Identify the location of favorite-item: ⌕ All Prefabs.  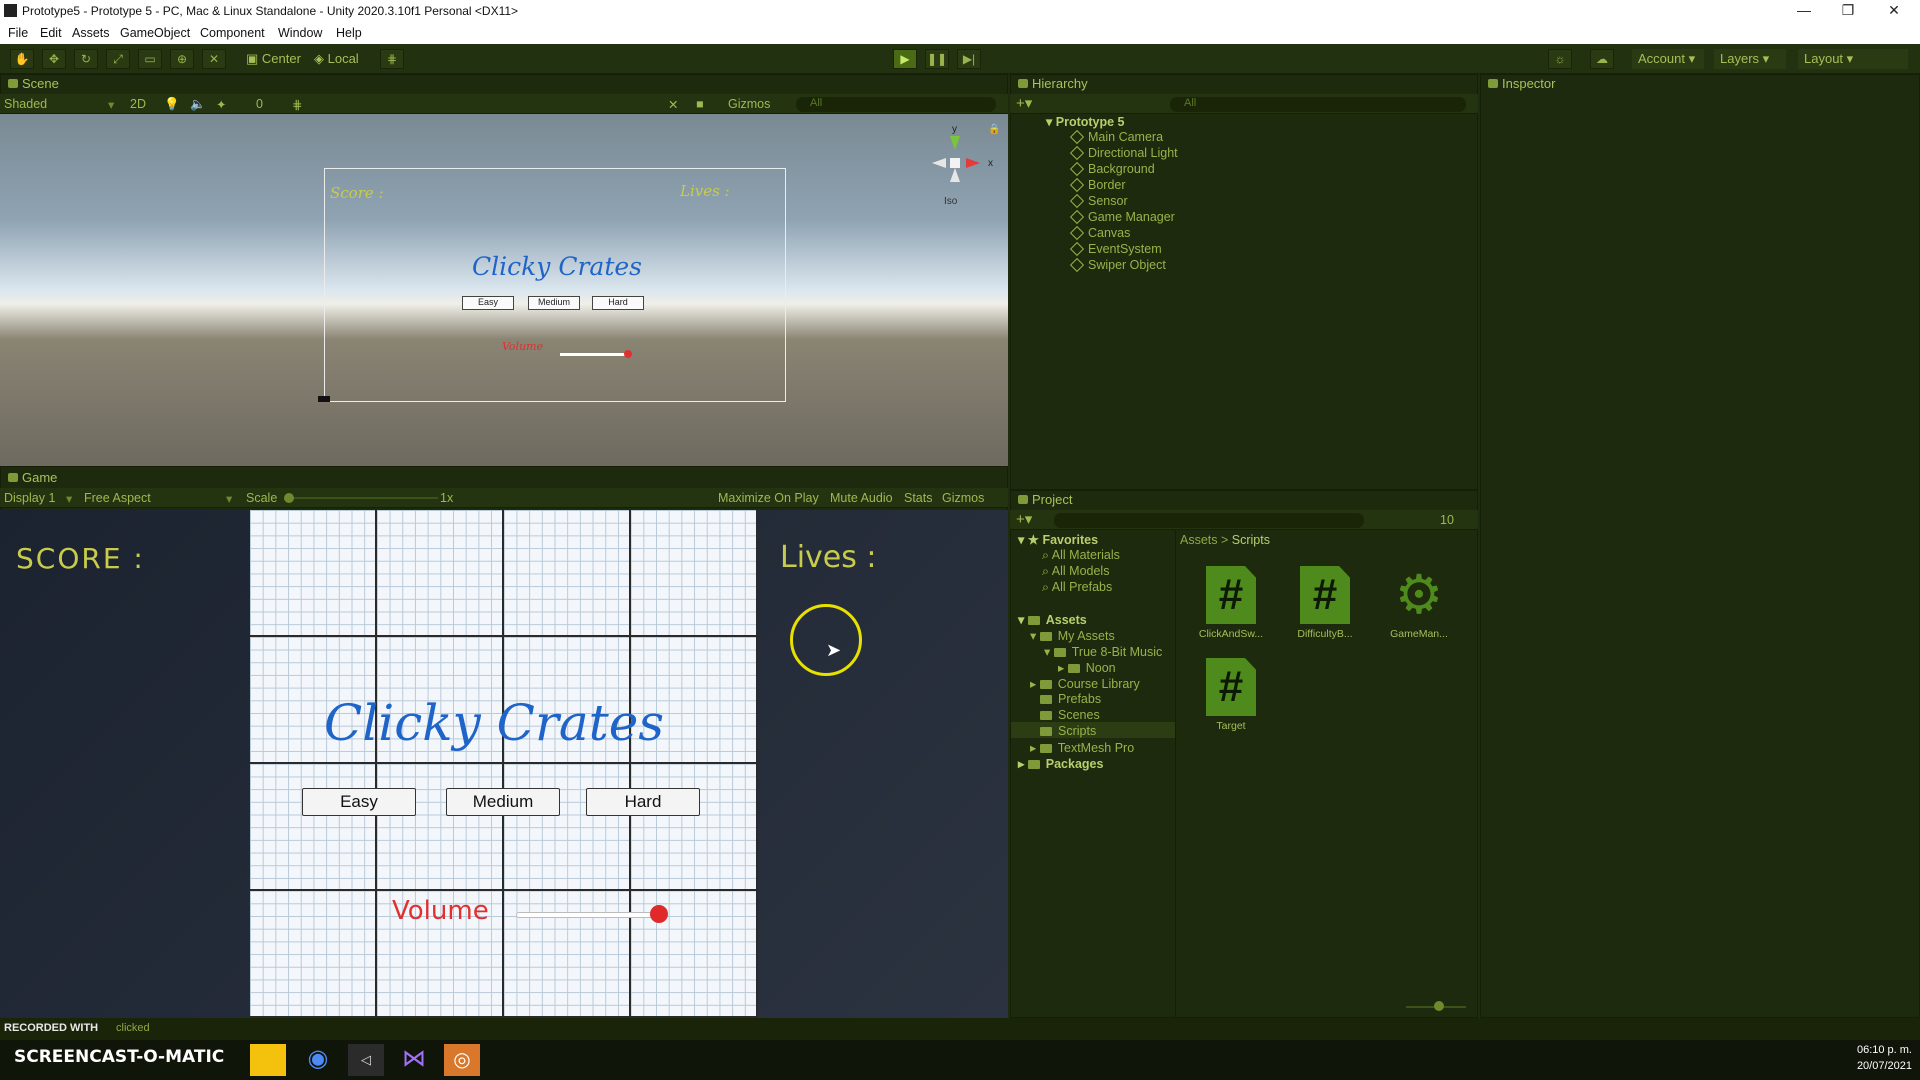
(1077, 587).